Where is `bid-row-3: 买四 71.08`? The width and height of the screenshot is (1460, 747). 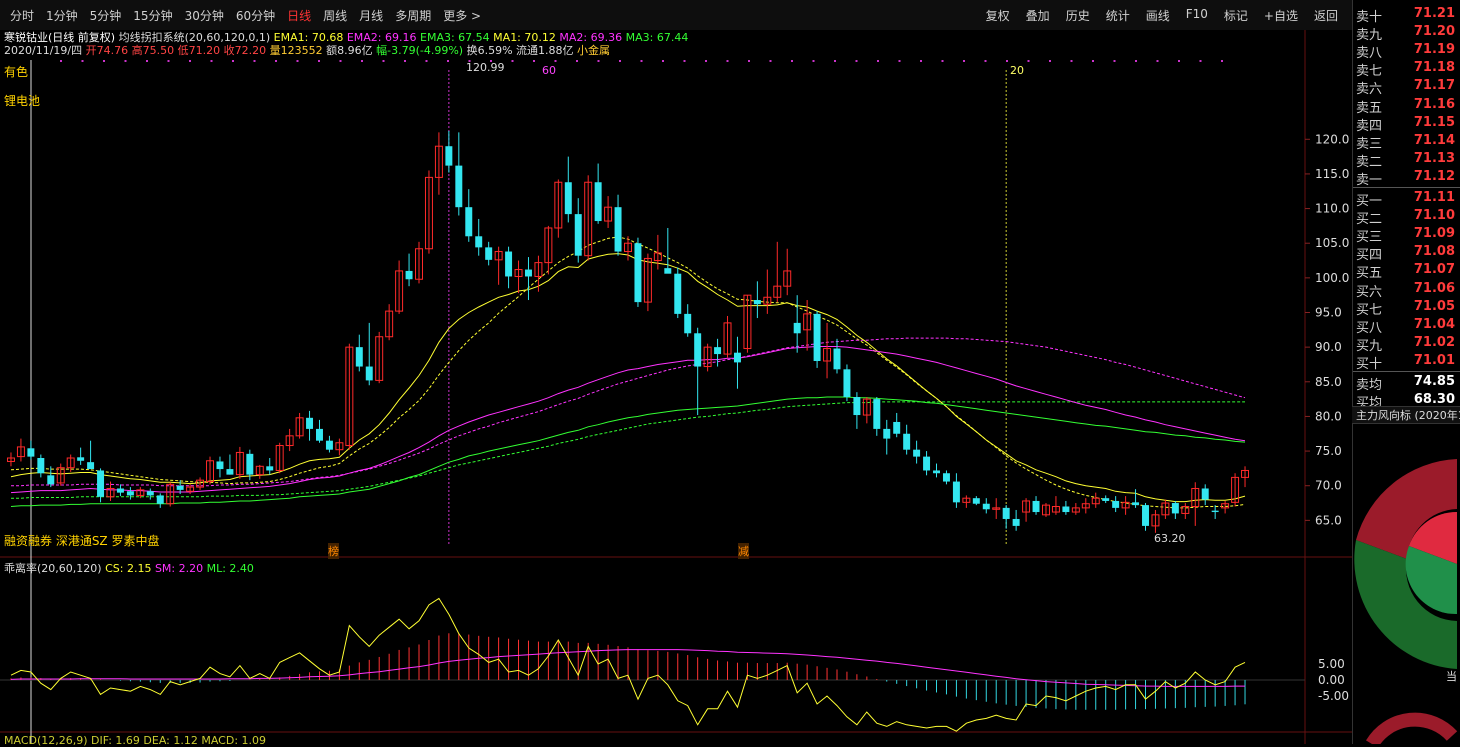
bid-row-3: 买四 71.08 is located at coordinates (1406, 253).